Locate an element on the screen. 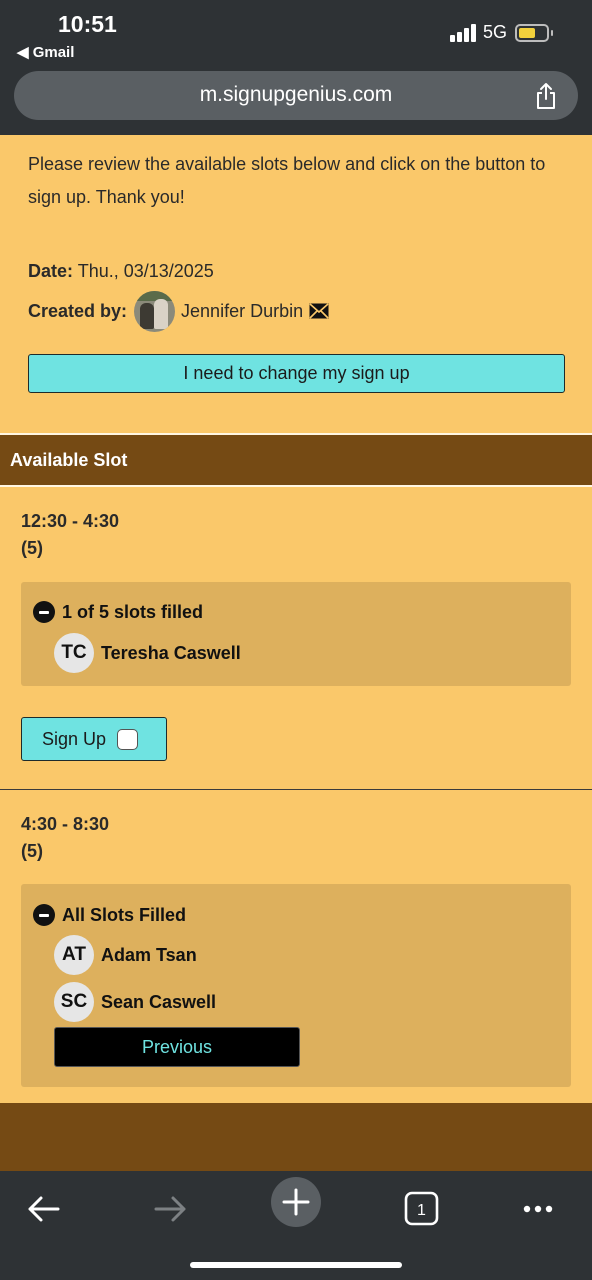 This screenshot has height=1280, width=592. address-bar: m.signupgenius.com is located at coordinates (296, 95).